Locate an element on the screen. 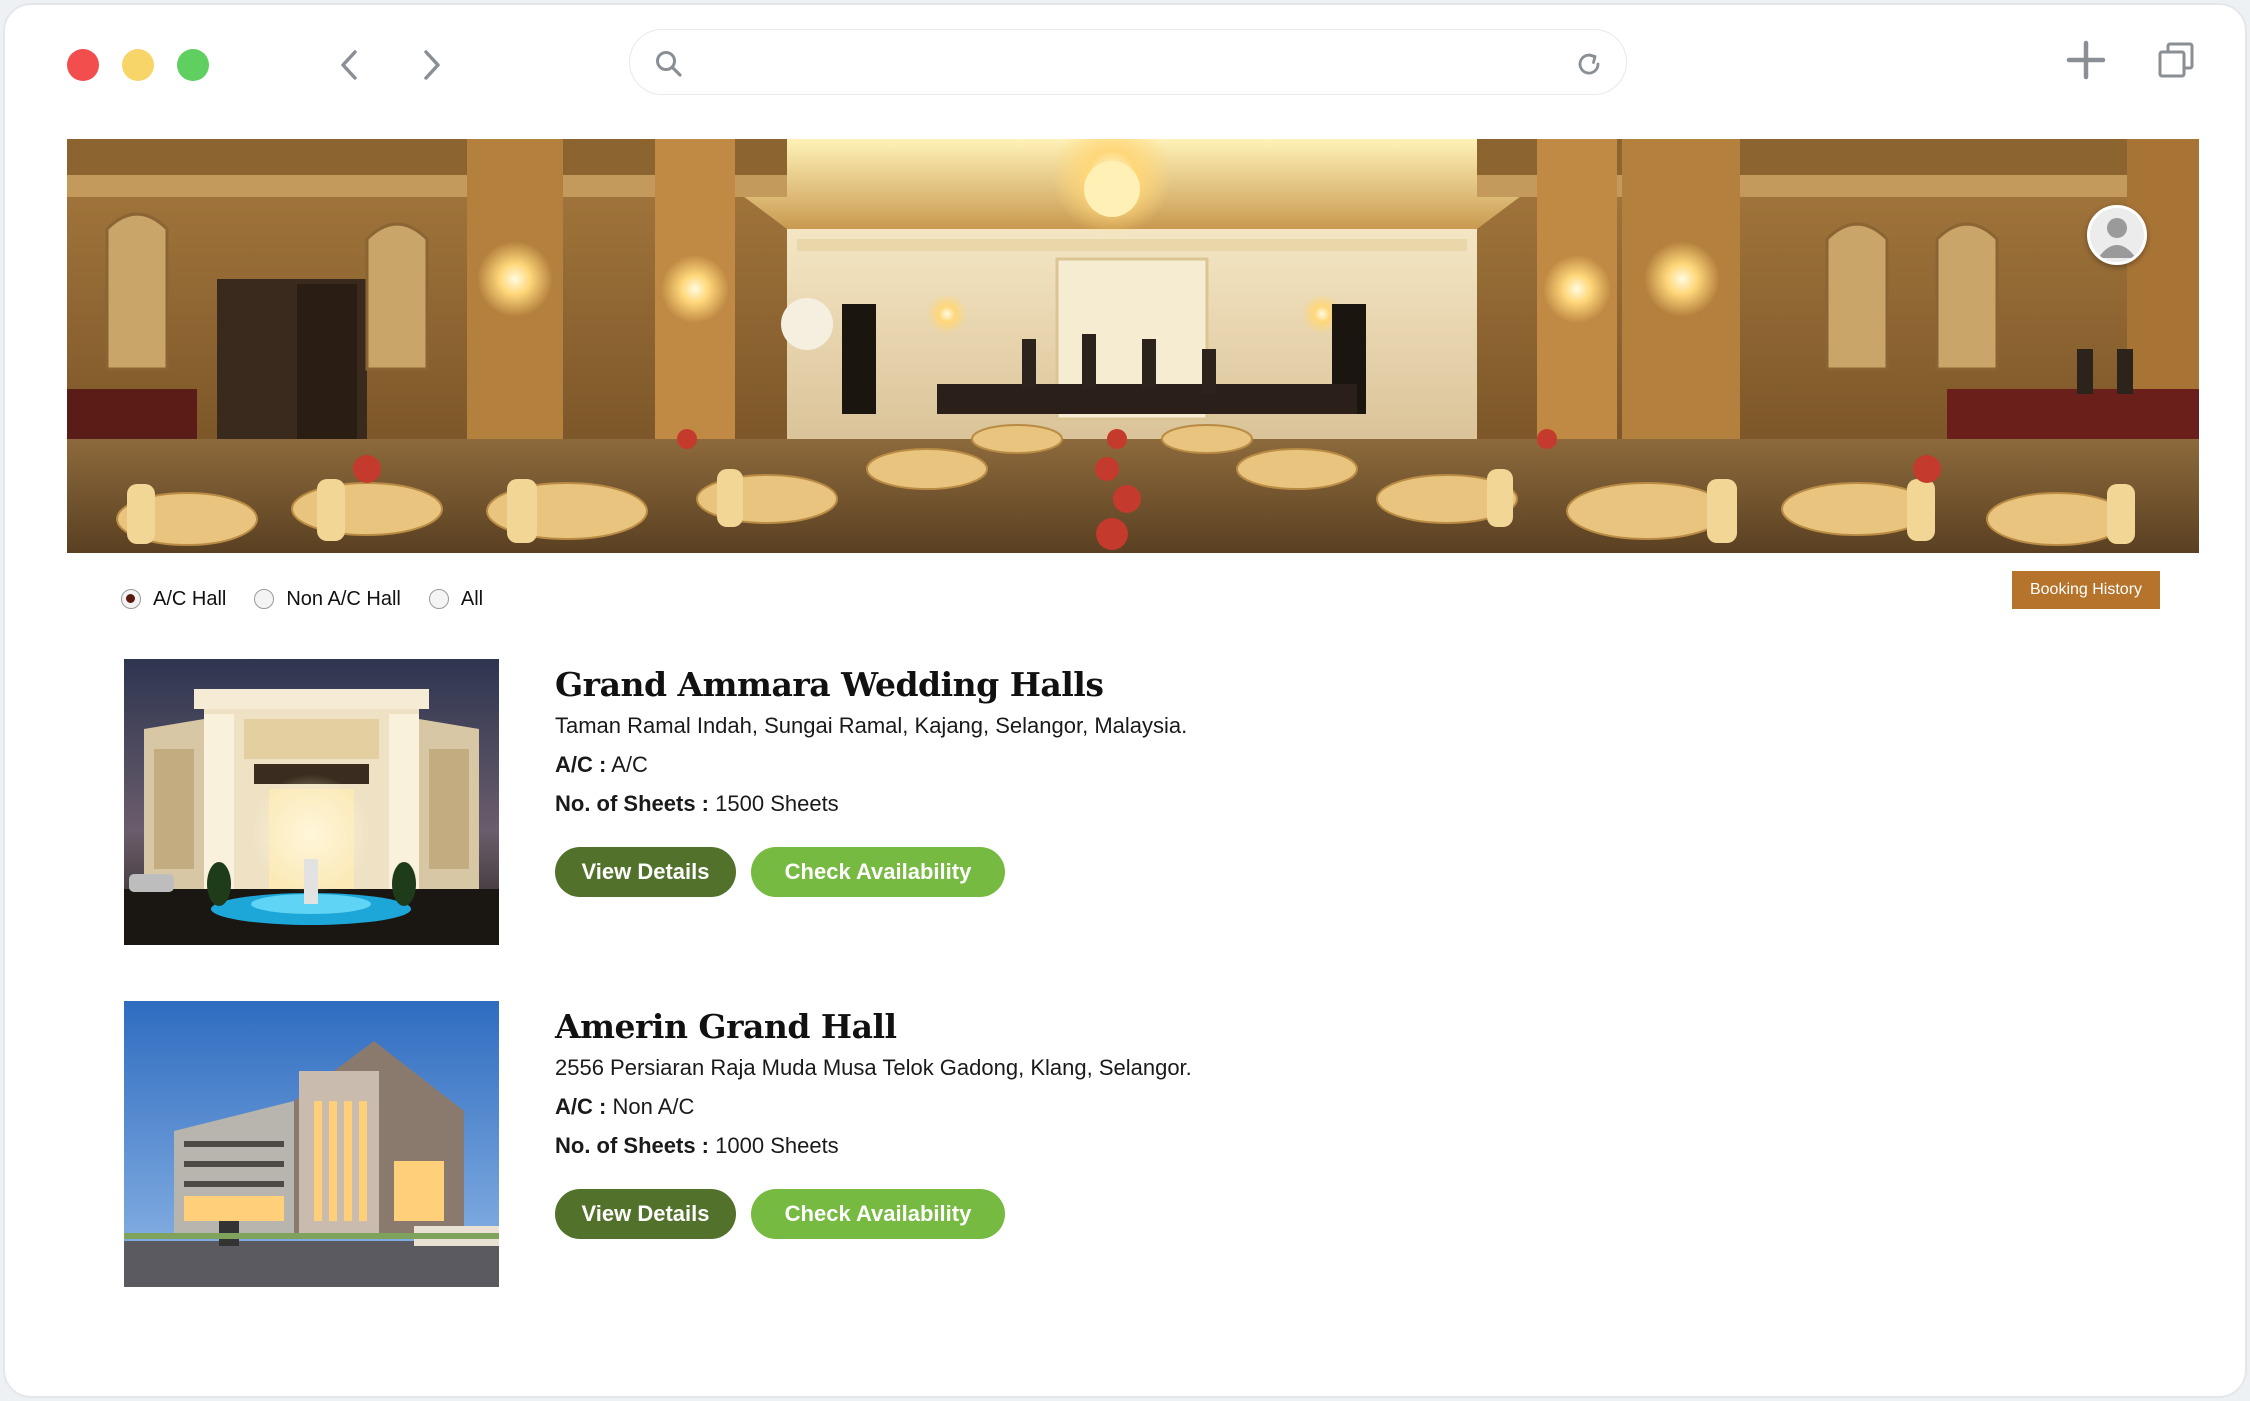 The image size is (2250, 1401). radio-all is located at coordinates (438, 599).